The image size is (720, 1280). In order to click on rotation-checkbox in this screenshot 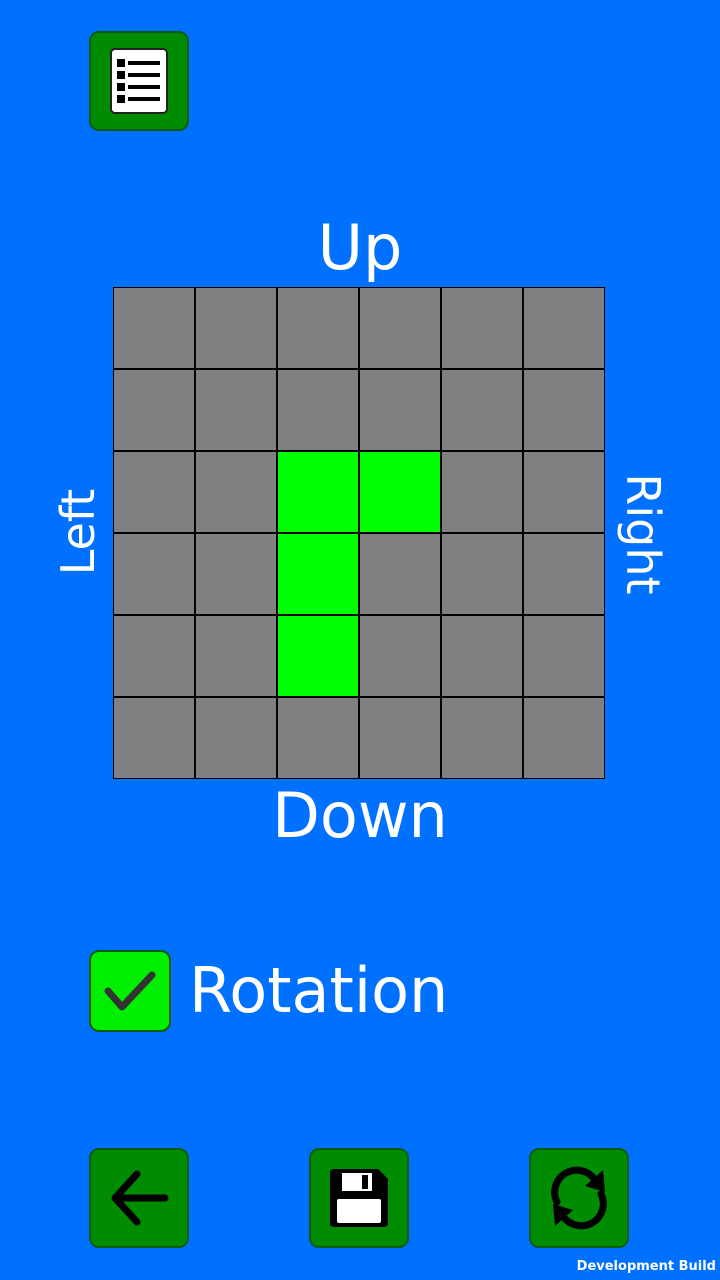, I will do `click(130, 991)`.